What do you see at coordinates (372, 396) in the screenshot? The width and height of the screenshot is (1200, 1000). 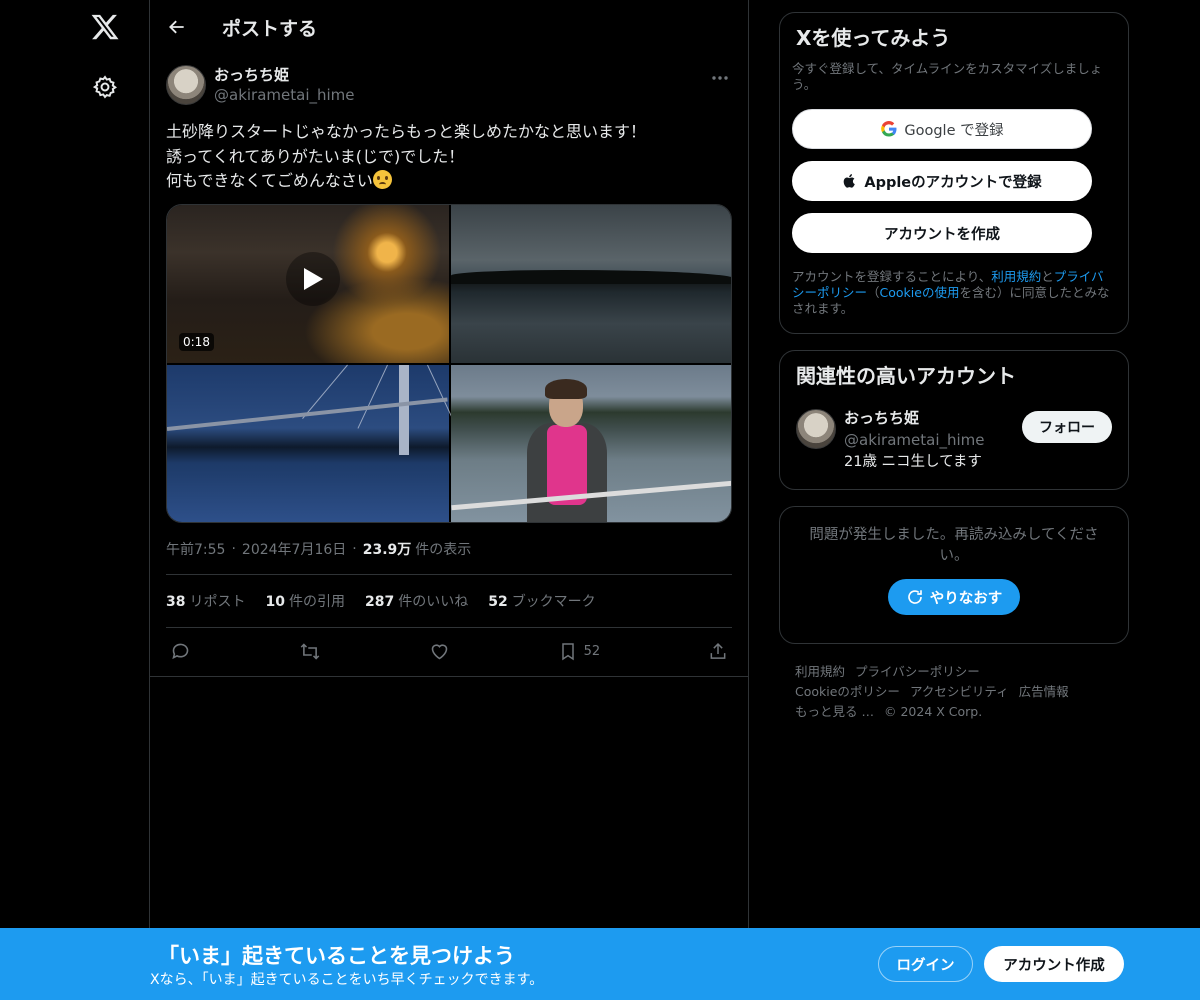 I see `bridge-cable` at bounding box center [372, 396].